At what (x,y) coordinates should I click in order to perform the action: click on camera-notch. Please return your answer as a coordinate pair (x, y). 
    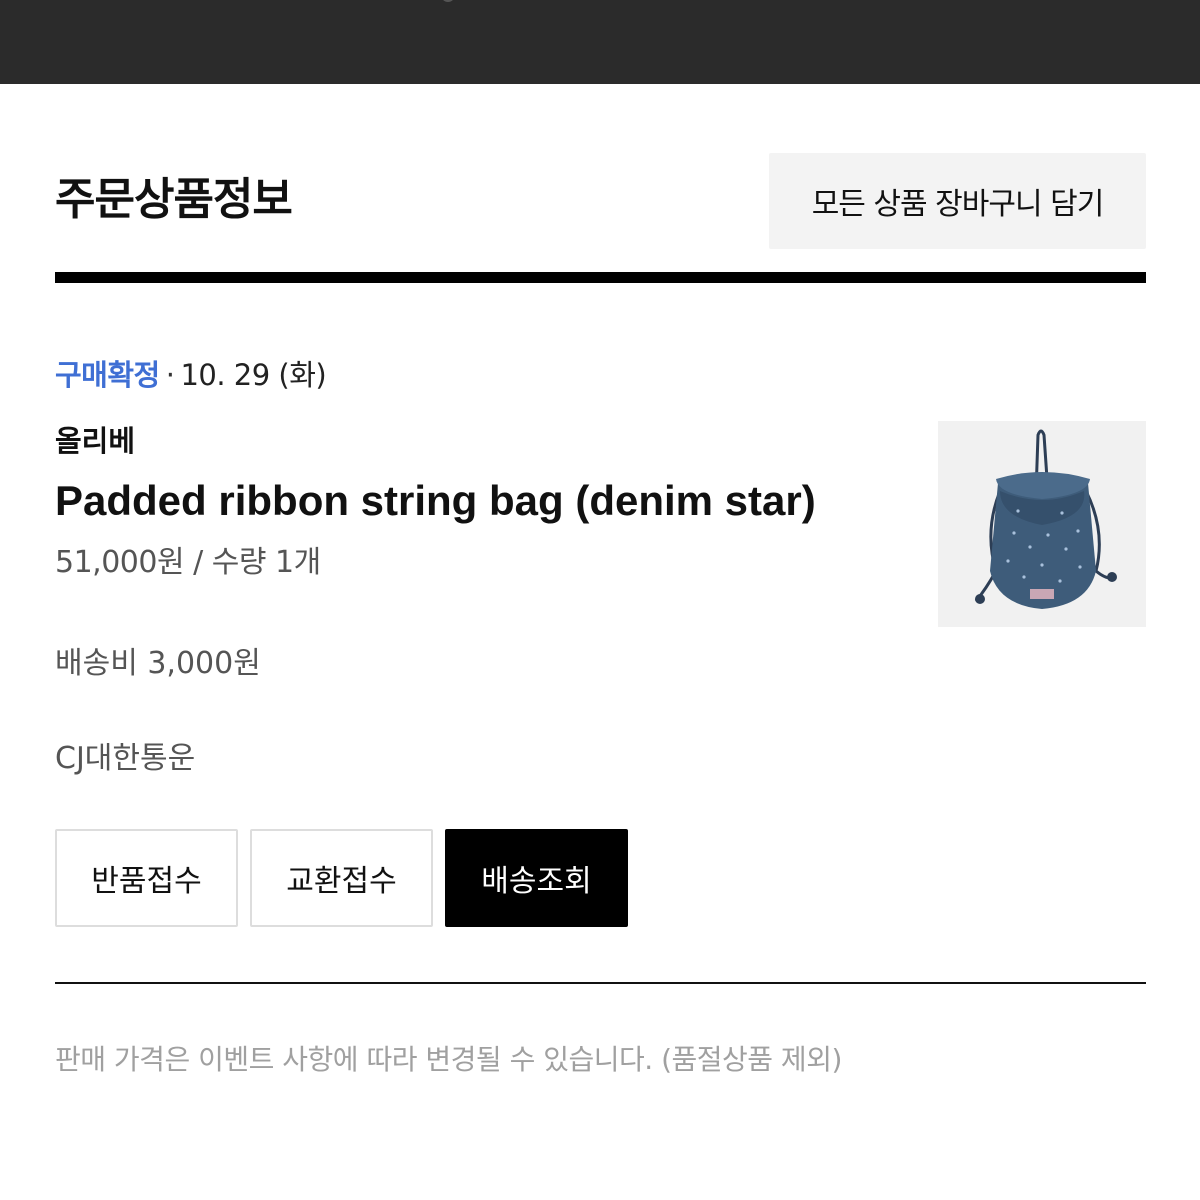
    Looking at the image, I should click on (448, 1).